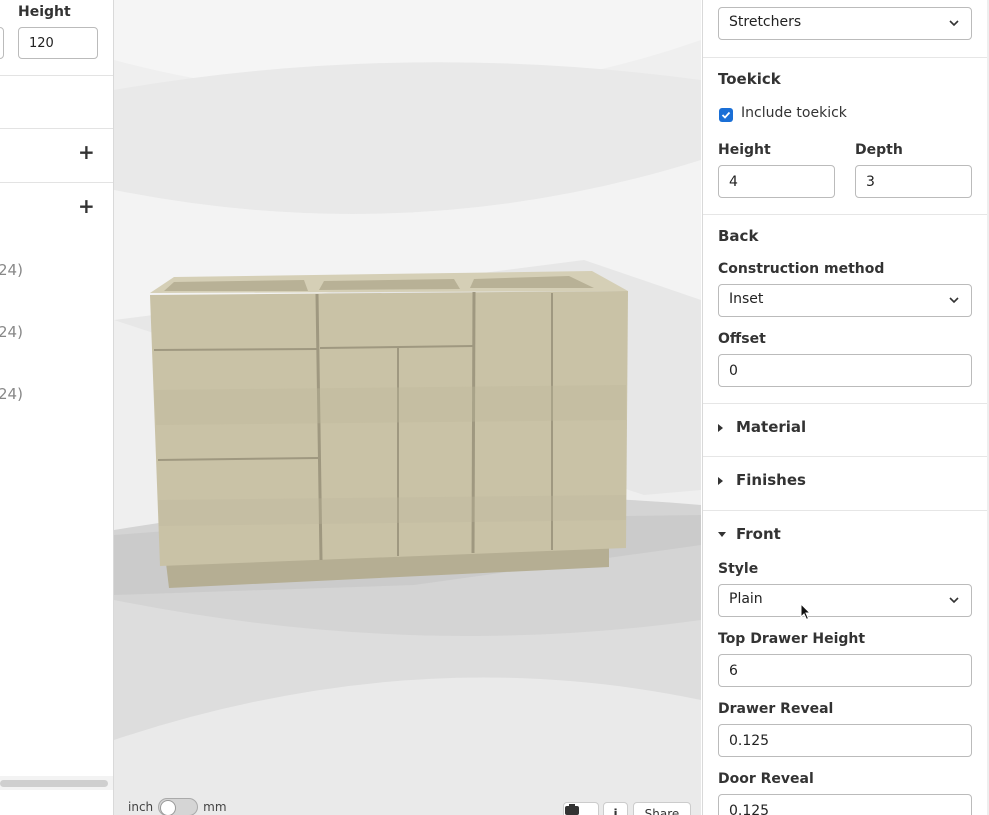  Describe the element at coordinates (738, 569) in the screenshot. I see `style-label: Style` at that location.